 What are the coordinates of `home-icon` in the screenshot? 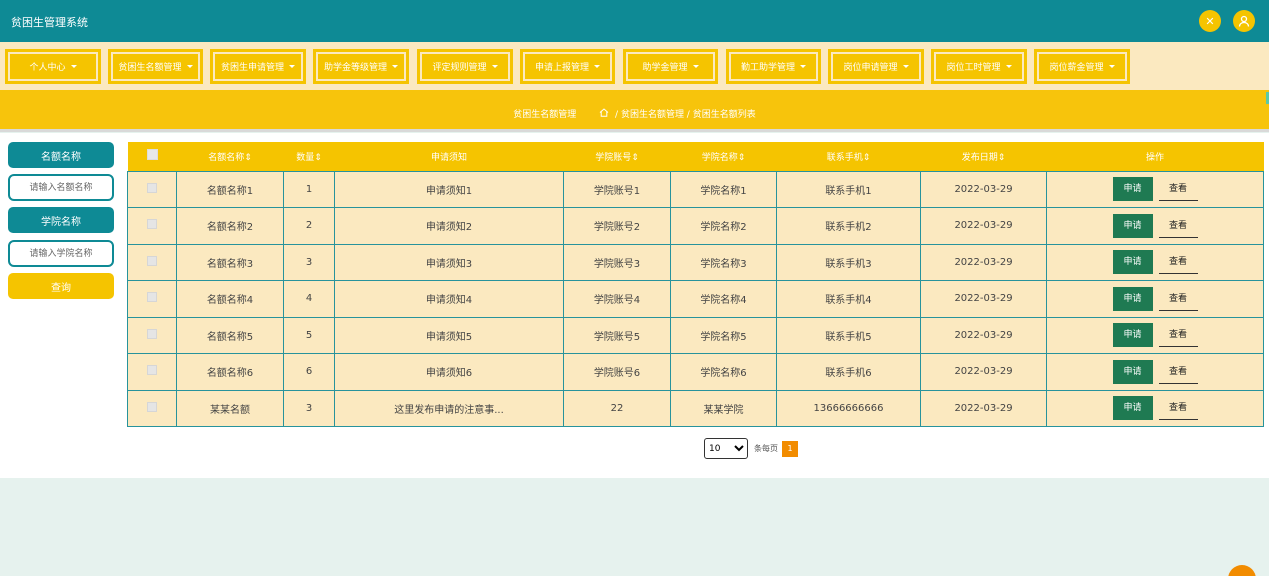 It's located at (604, 114).